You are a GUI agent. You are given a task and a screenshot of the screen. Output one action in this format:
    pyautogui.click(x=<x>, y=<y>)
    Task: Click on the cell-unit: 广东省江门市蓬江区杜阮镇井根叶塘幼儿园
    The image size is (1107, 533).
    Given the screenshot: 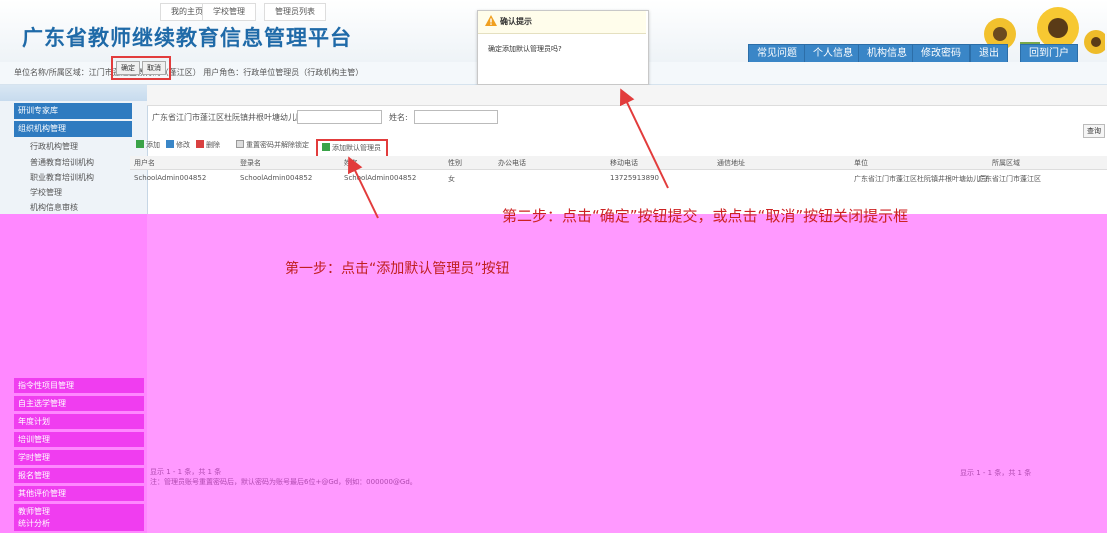 What is the action you would take?
    pyautogui.click(x=920, y=179)
    